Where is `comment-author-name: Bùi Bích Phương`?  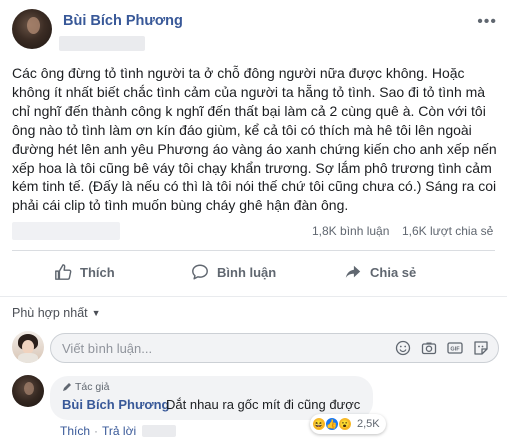 comment-author-name: Bùi Bích Phương is located at coordinates (116, 404).